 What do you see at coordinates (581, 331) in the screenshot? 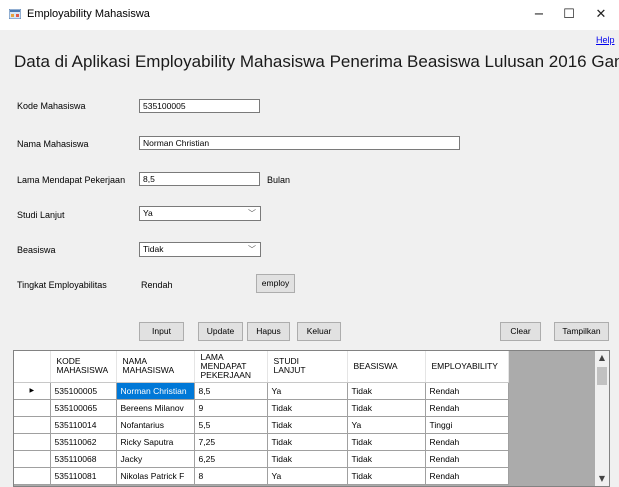
I see `tampilkan-button: Tampilkan` at bounding box center [581, 331].